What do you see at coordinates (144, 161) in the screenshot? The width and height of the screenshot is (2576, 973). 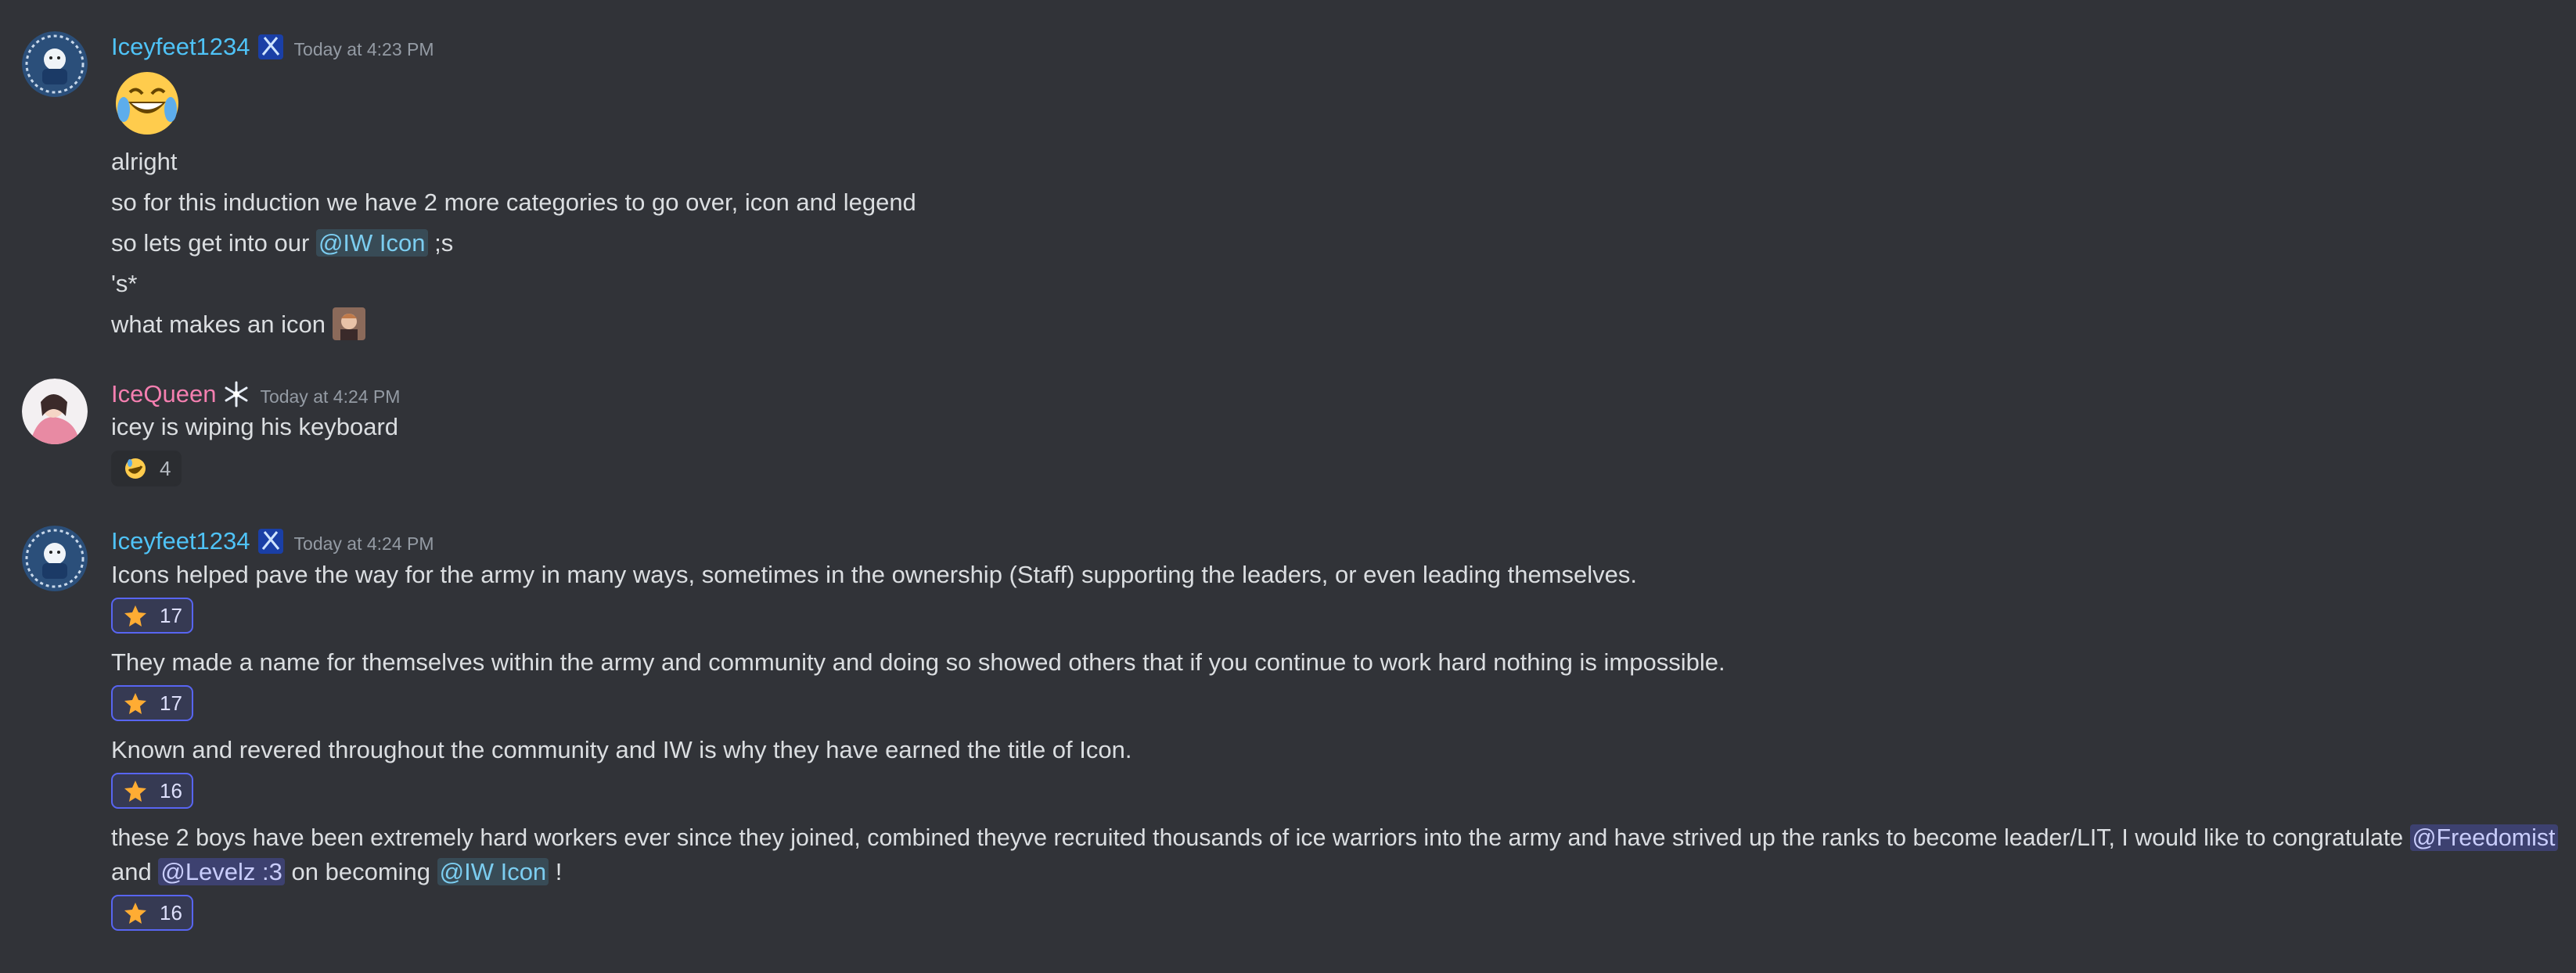 I see `message-text: alright` at bounding box center [144, 161].